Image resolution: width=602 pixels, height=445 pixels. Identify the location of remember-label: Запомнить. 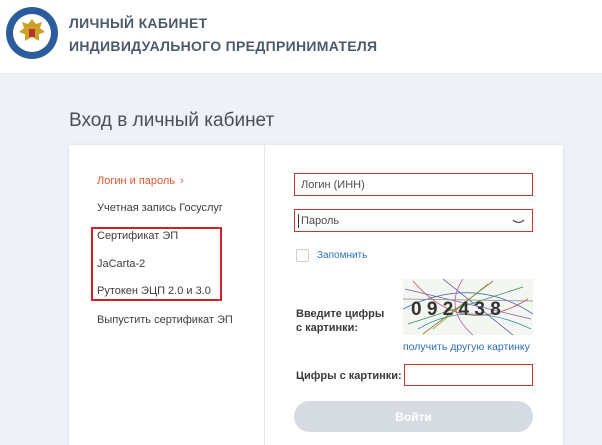
(342, 255).